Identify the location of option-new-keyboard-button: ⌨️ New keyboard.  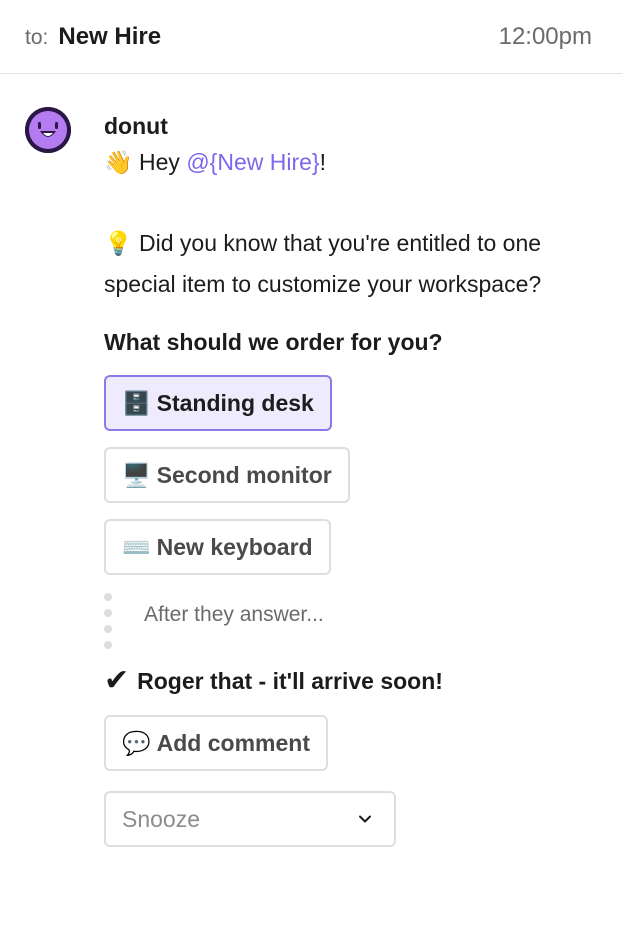
(217, 547).